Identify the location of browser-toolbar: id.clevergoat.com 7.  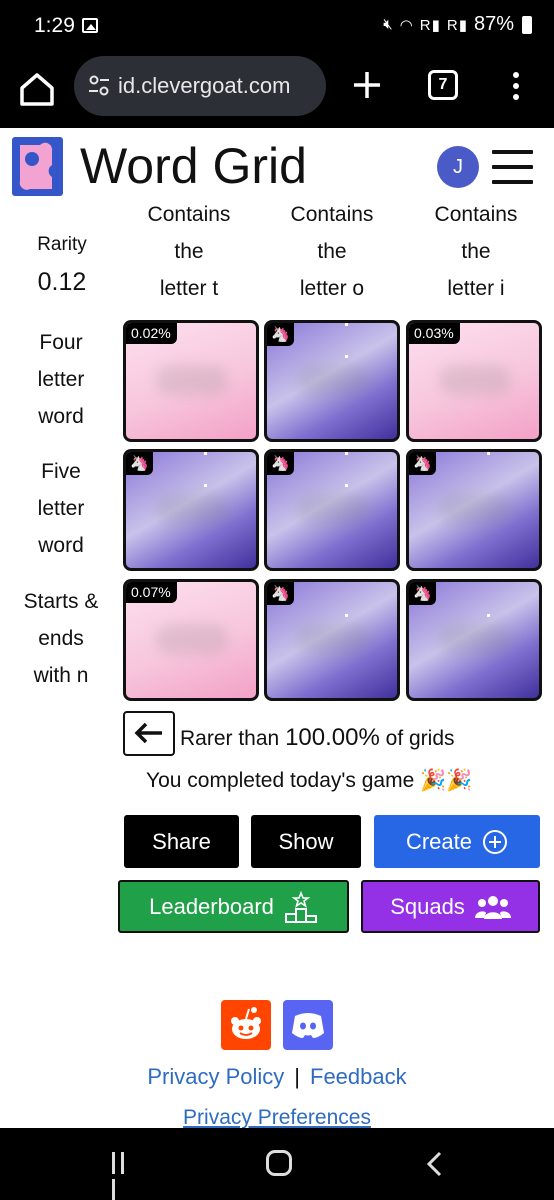
(277, 90).